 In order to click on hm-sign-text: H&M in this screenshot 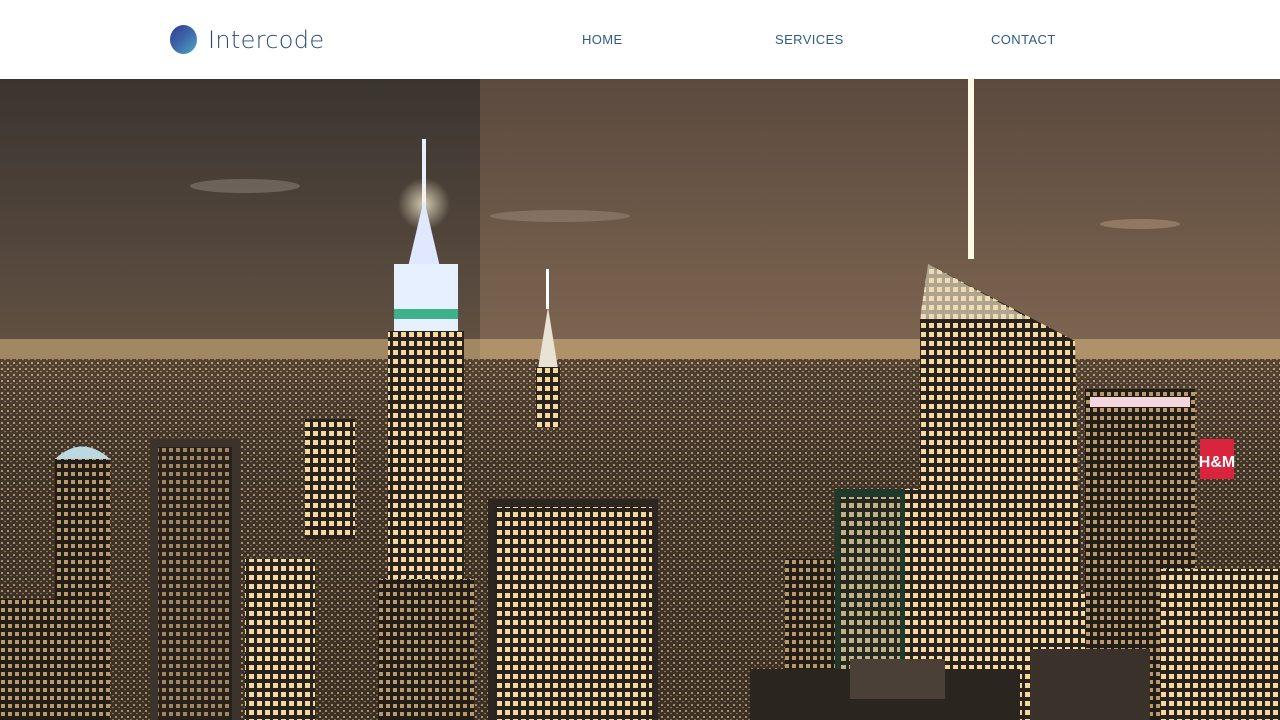, I will do `click(1217, 462)`.